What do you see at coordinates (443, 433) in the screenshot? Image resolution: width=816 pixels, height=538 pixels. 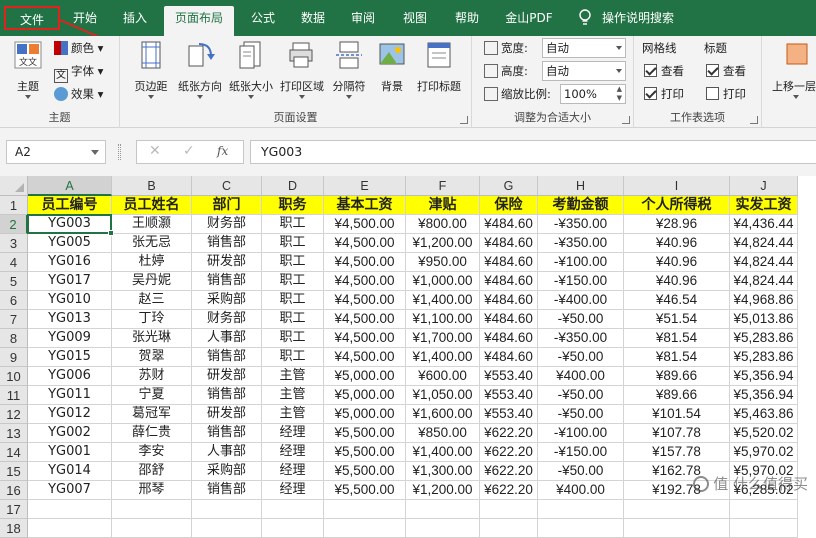 I see `table-cell: ¥850.00` at bounding box center [443, 433].